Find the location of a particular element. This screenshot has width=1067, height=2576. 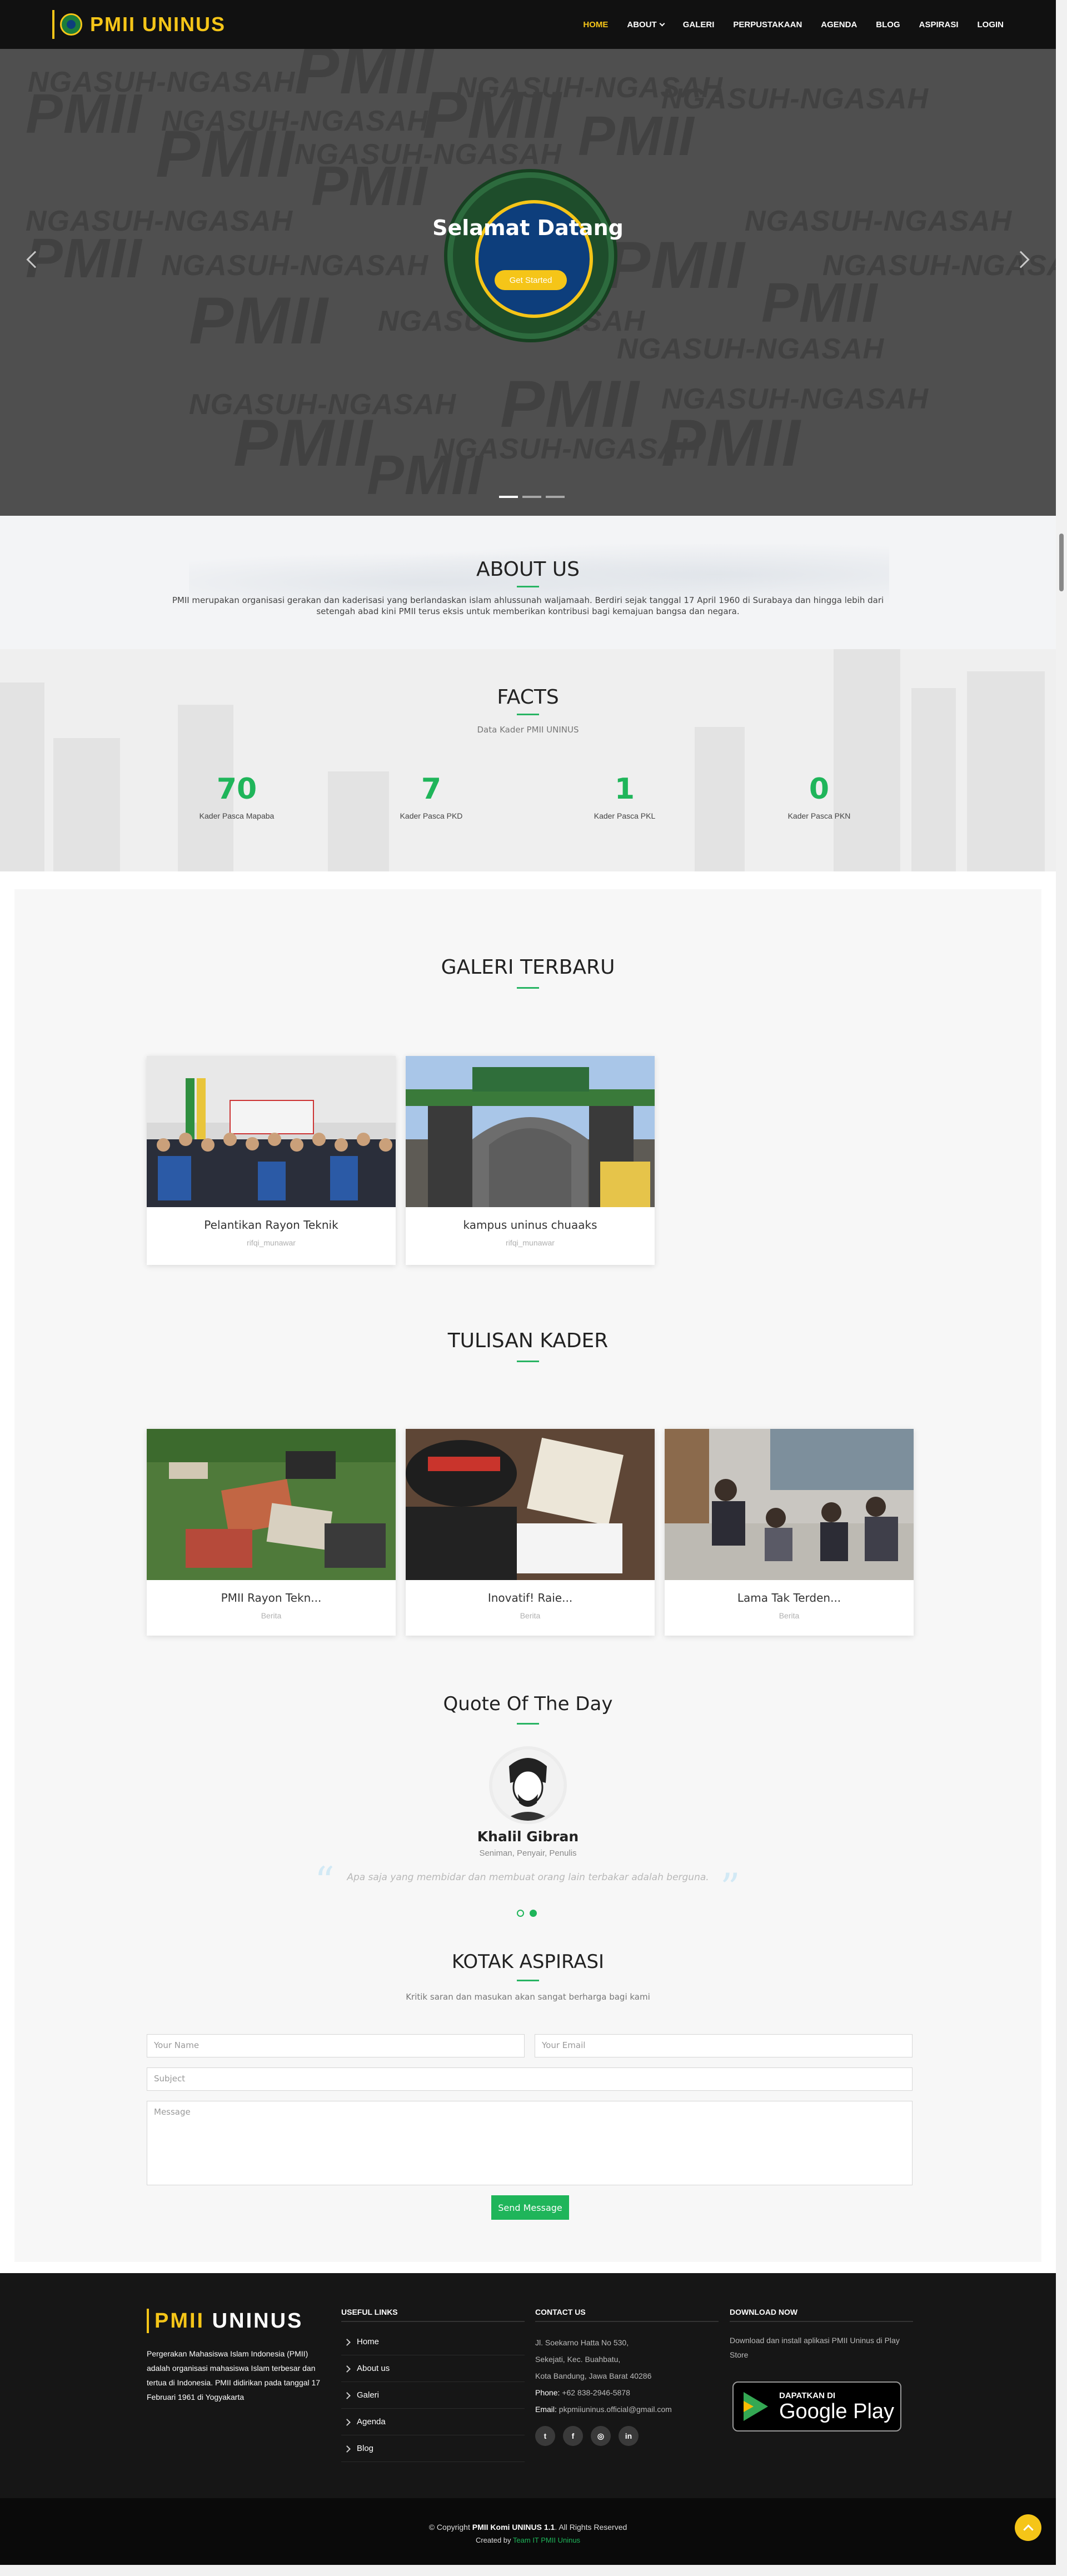

quote-pagination is located at coordinates (527, 1913).